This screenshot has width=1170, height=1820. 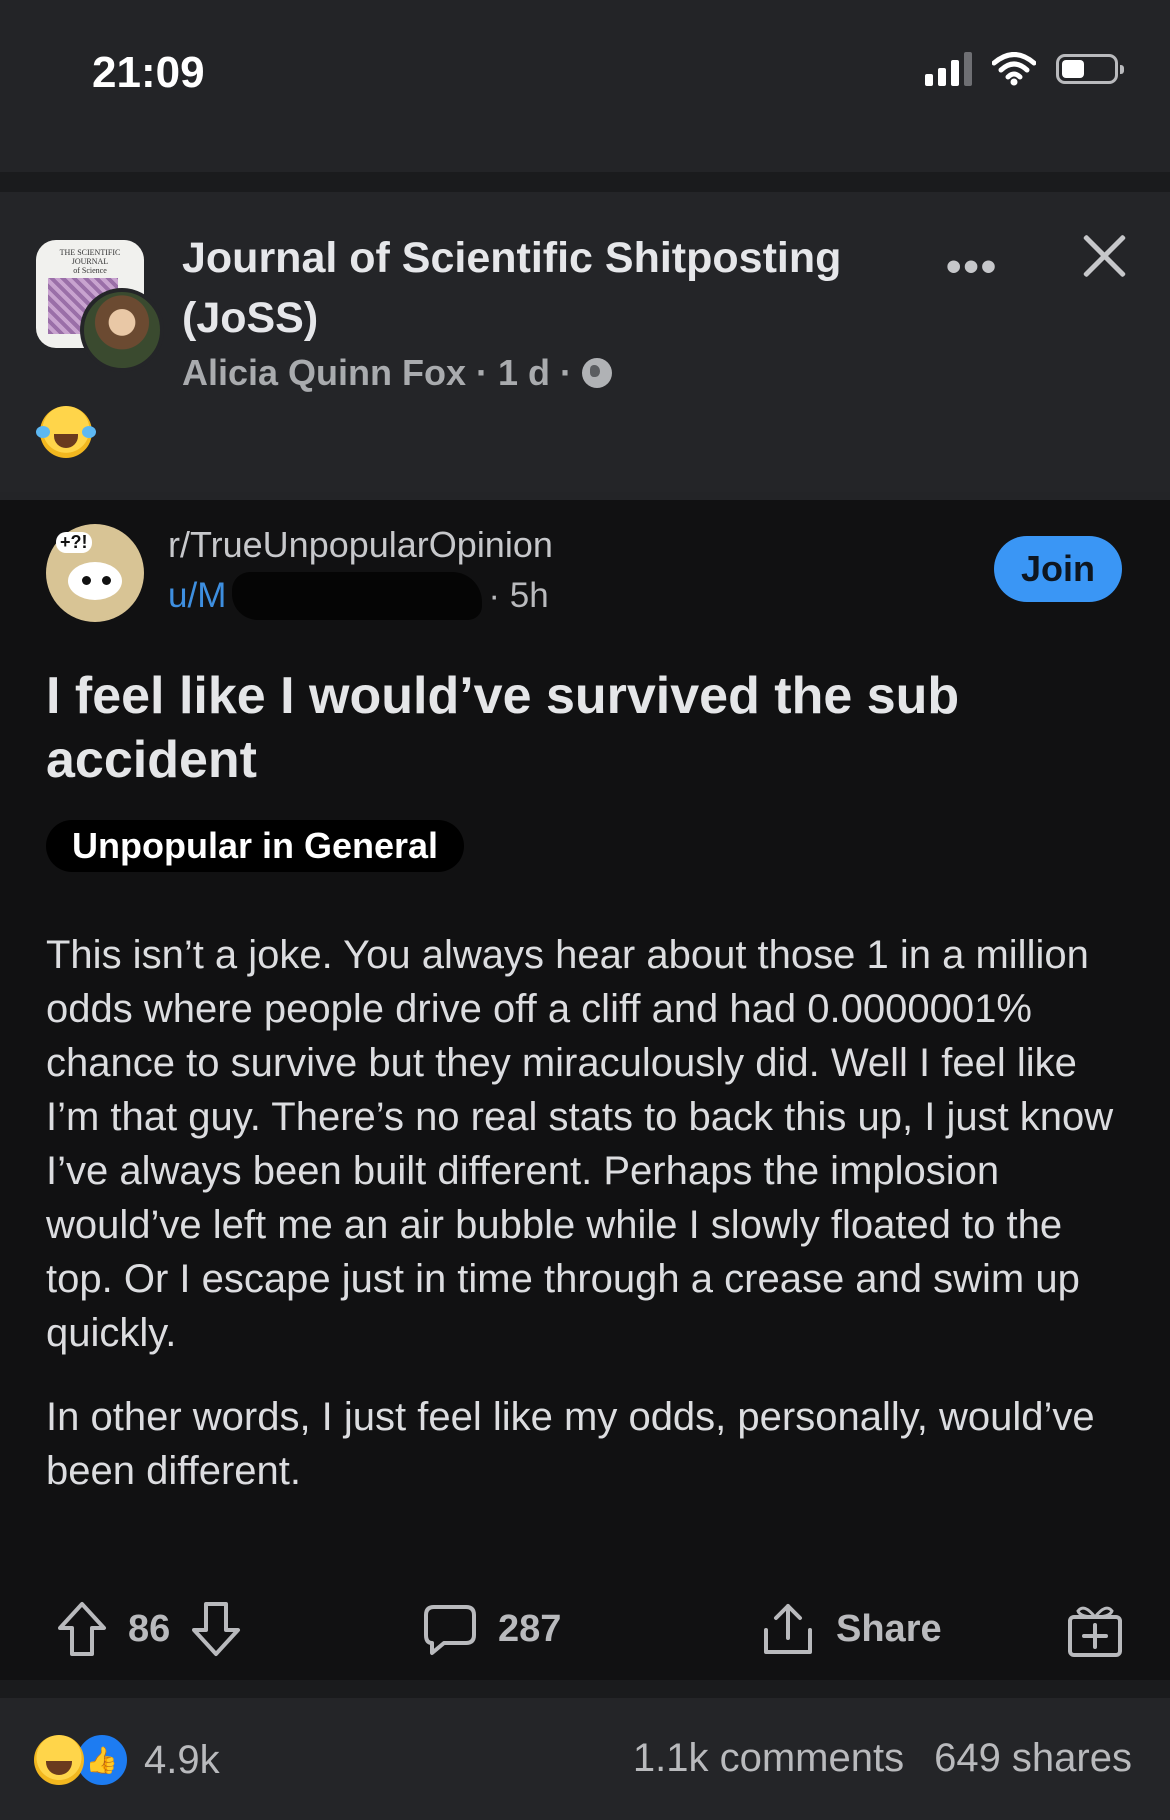 I want to click on laughing-emoji-icon, so click(x=66, y=432).